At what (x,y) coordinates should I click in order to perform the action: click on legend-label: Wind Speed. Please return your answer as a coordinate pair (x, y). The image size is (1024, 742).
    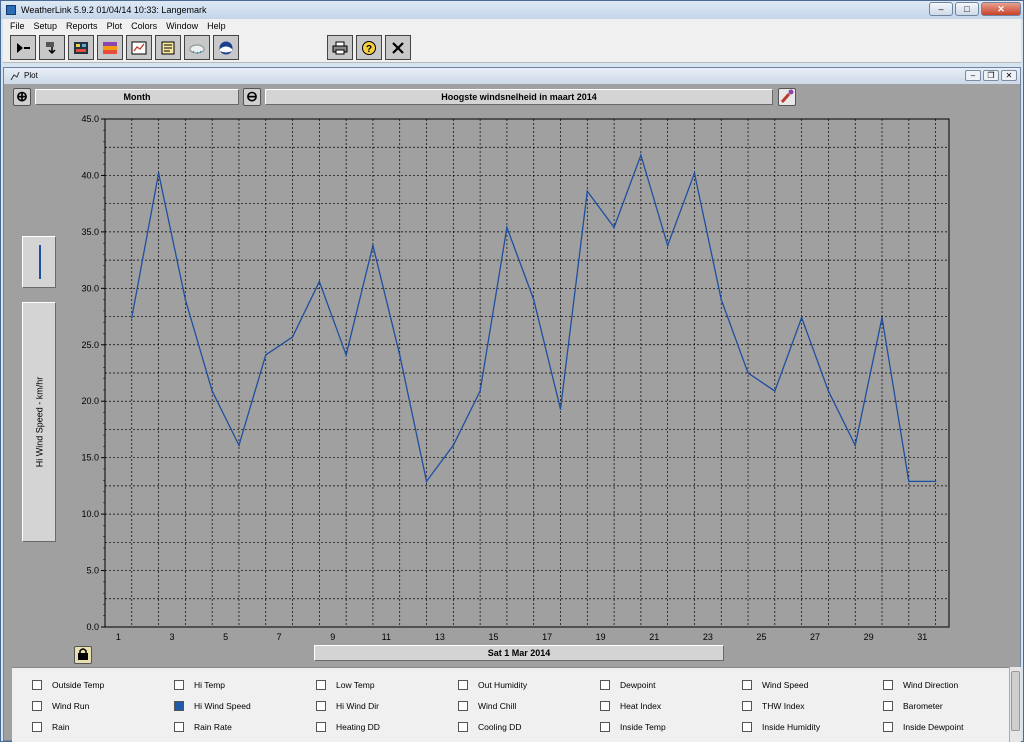
    Looking at the image, I should click on (785, 685).